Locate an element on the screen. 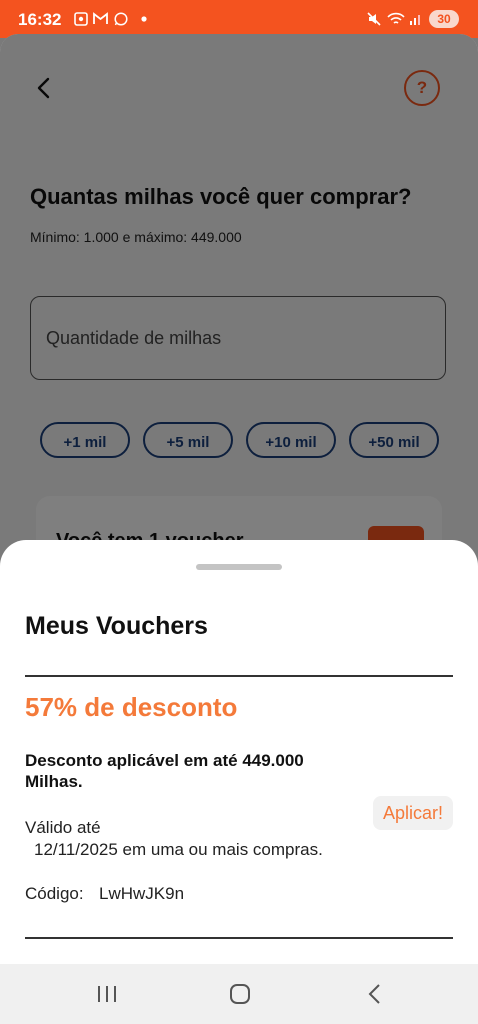  voucher-code-value: LwHwJK9n is located at coordinates (142, 893).